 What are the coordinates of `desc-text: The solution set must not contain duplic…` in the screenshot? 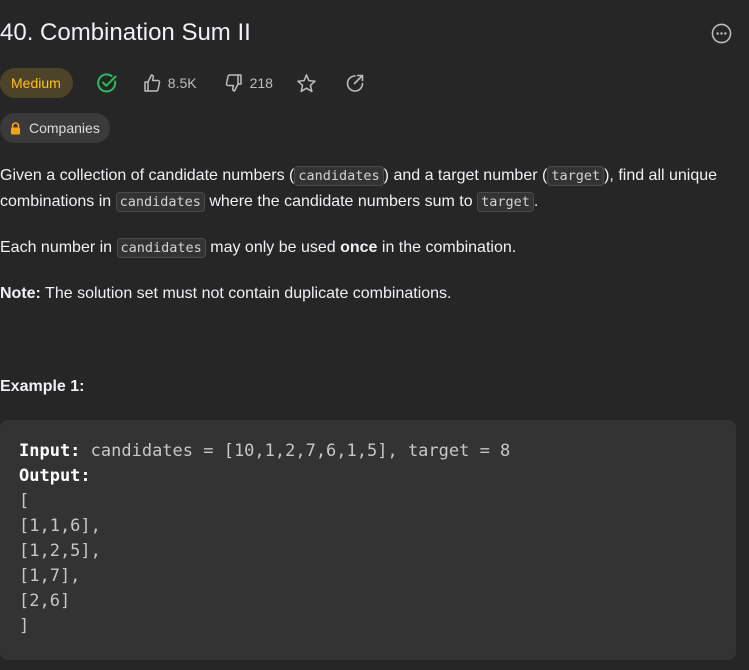 It's located at (246, 293).